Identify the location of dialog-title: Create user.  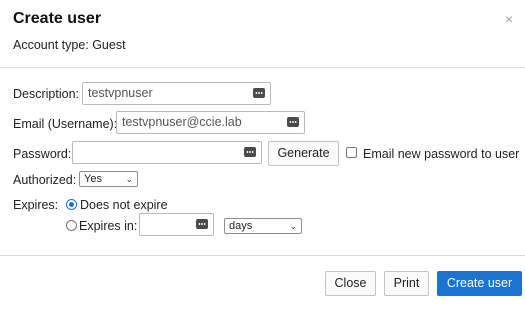
(57, 18).